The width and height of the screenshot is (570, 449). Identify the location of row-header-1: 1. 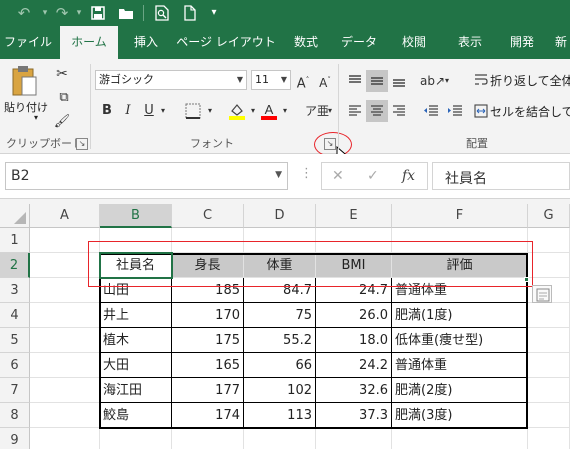
(15, 240).